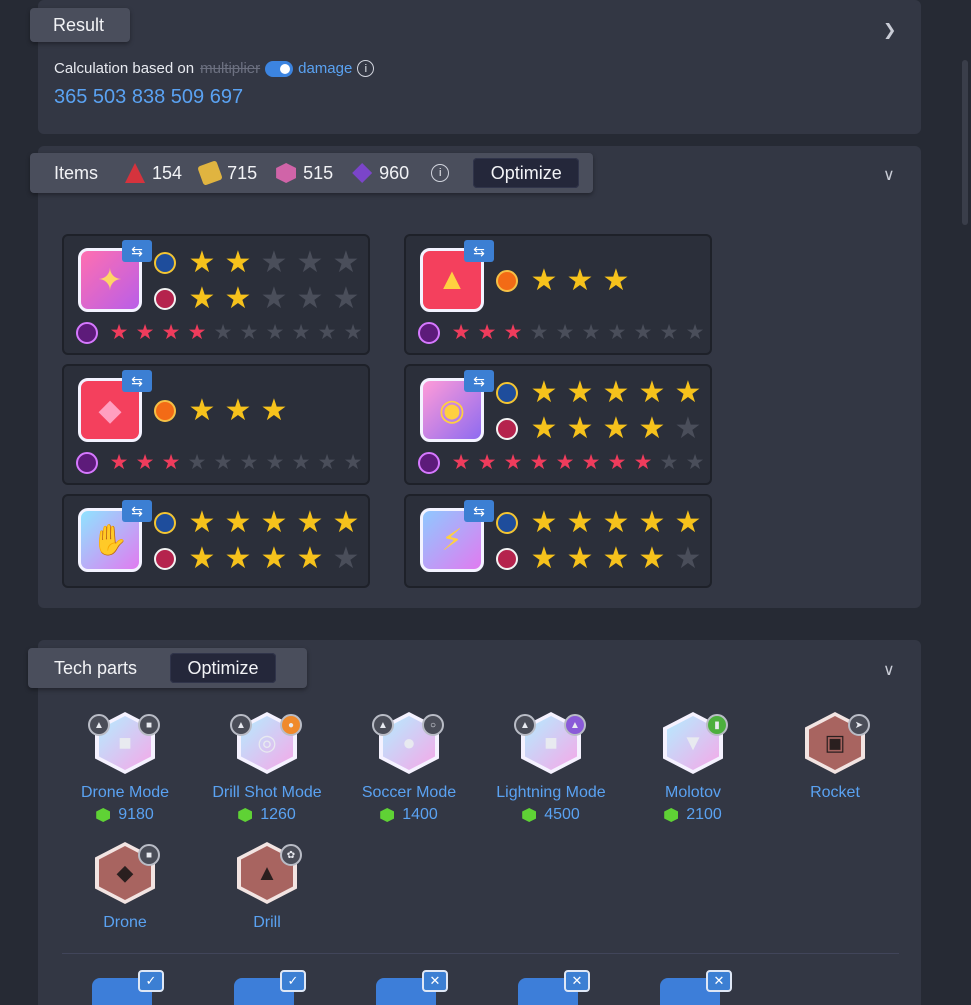  What do you see at coordinates (124, 68) in the screenshot?
I see `calc-prefix: Calculation based on` at bounding box center [124, 68].